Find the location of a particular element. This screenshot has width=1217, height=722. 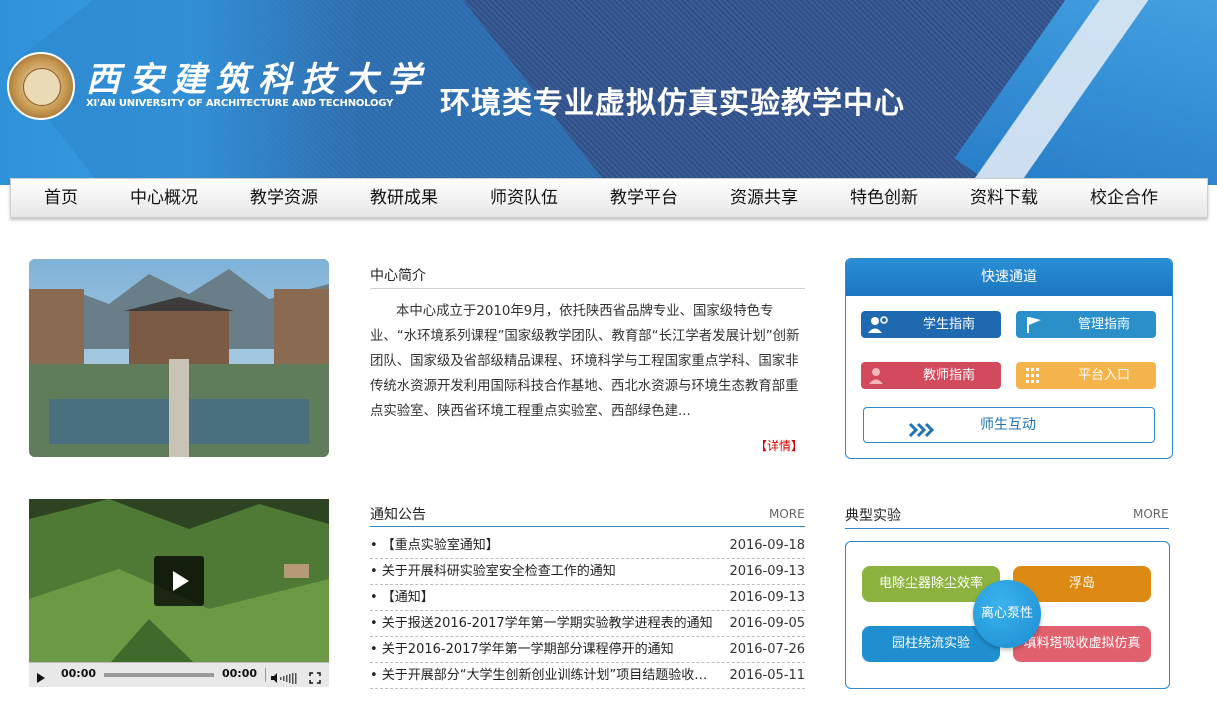

grid-icon is located at coordinates (1034, 375).